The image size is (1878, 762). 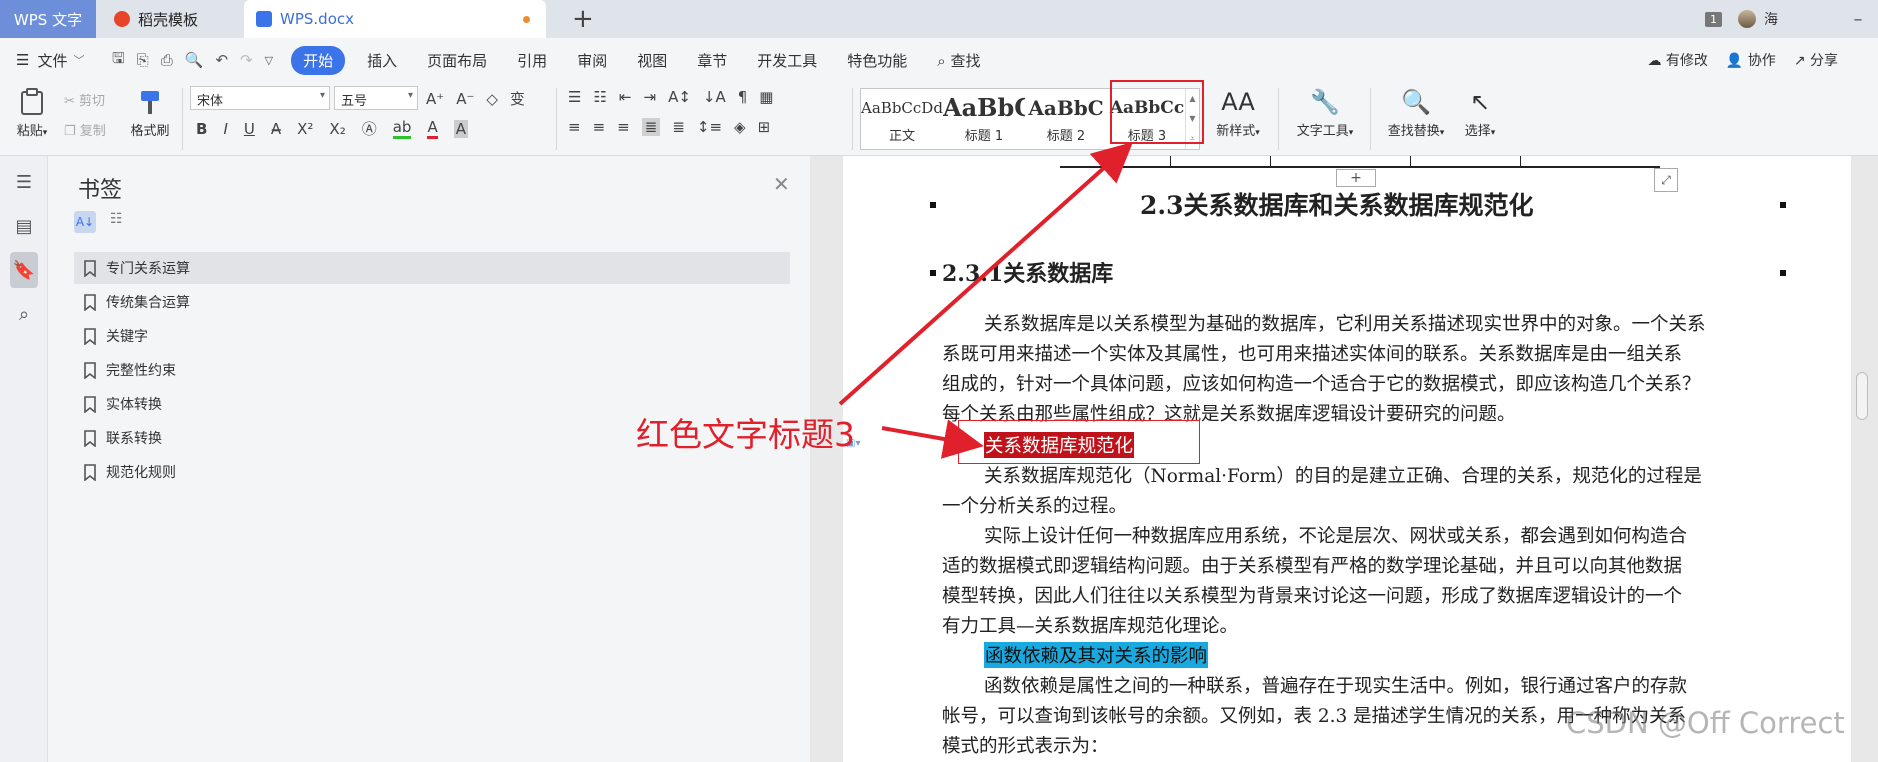 I want to click on body-line: 函数依赖是属性之间的一种联系，普遍存在于现实生活中。例如，银行通过客户的存款, so click(x=1361, y=685).